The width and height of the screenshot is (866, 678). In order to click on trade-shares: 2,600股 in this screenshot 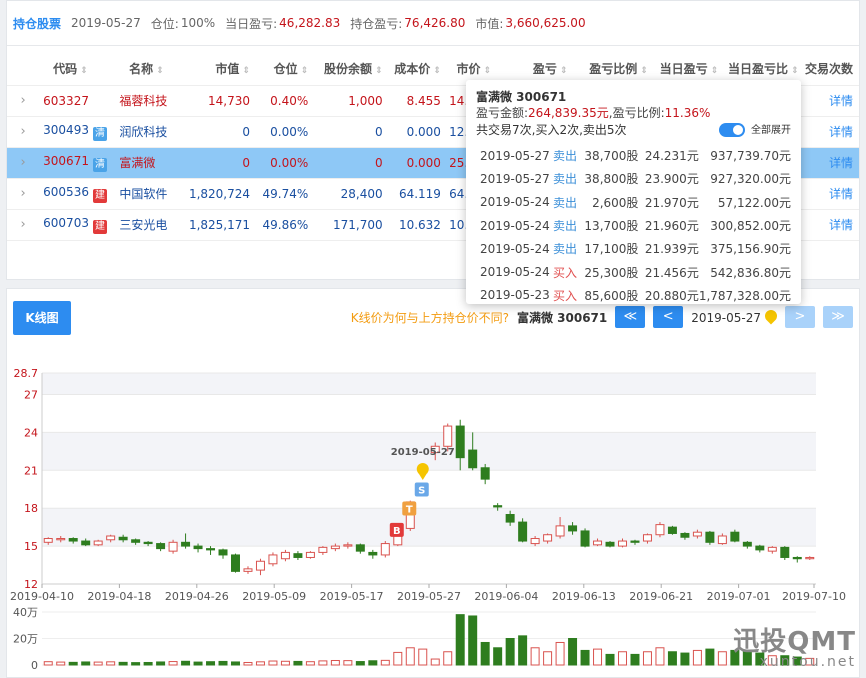, I will do `click(615, 202)`.